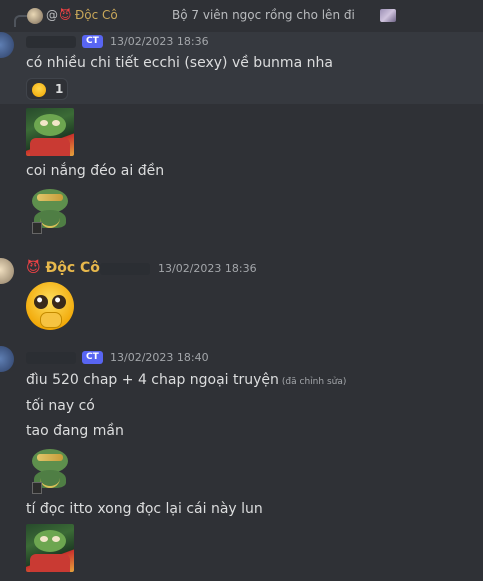 The image size is (483, 581). What do you see at coordinates (95, 171) in the screenshot?
I see `message-text: coi nắng đéo ai đền` at bounding box center [95, 171].